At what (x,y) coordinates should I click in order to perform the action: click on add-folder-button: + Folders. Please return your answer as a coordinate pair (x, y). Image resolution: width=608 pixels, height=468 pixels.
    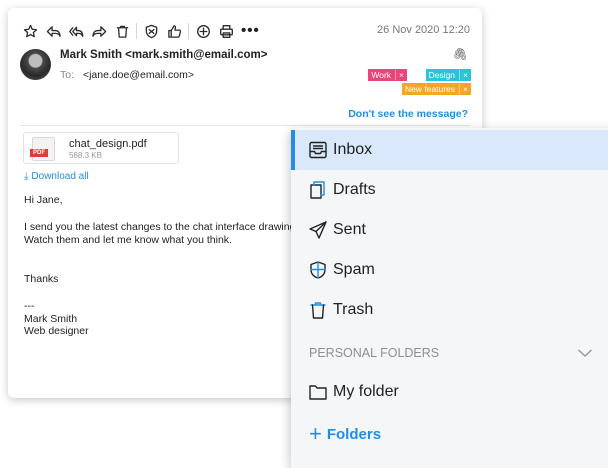
    Looking at the image, I should click on (345, 434).